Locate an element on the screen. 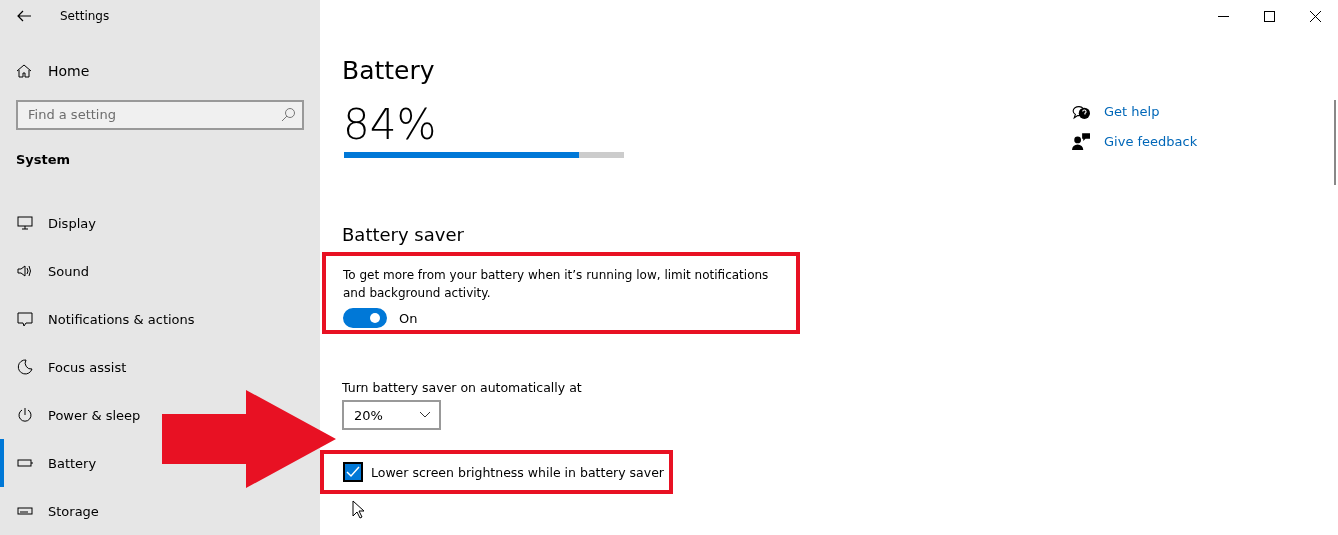 The height and width of the screenshot is (535, 1338). sound-icon is located at coordinates (25, 271).